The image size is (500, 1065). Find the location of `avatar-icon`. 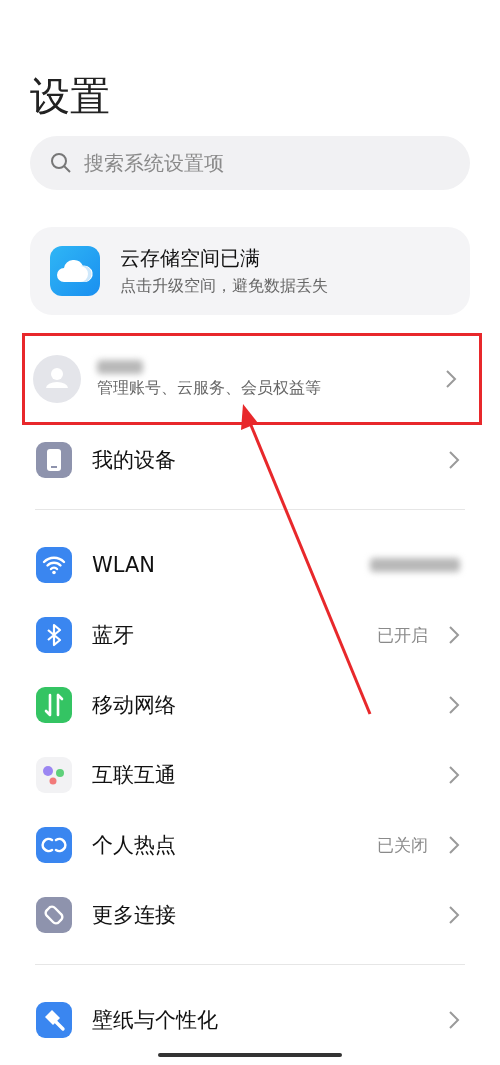

avatar-icon is located at coordinates (57, 379).